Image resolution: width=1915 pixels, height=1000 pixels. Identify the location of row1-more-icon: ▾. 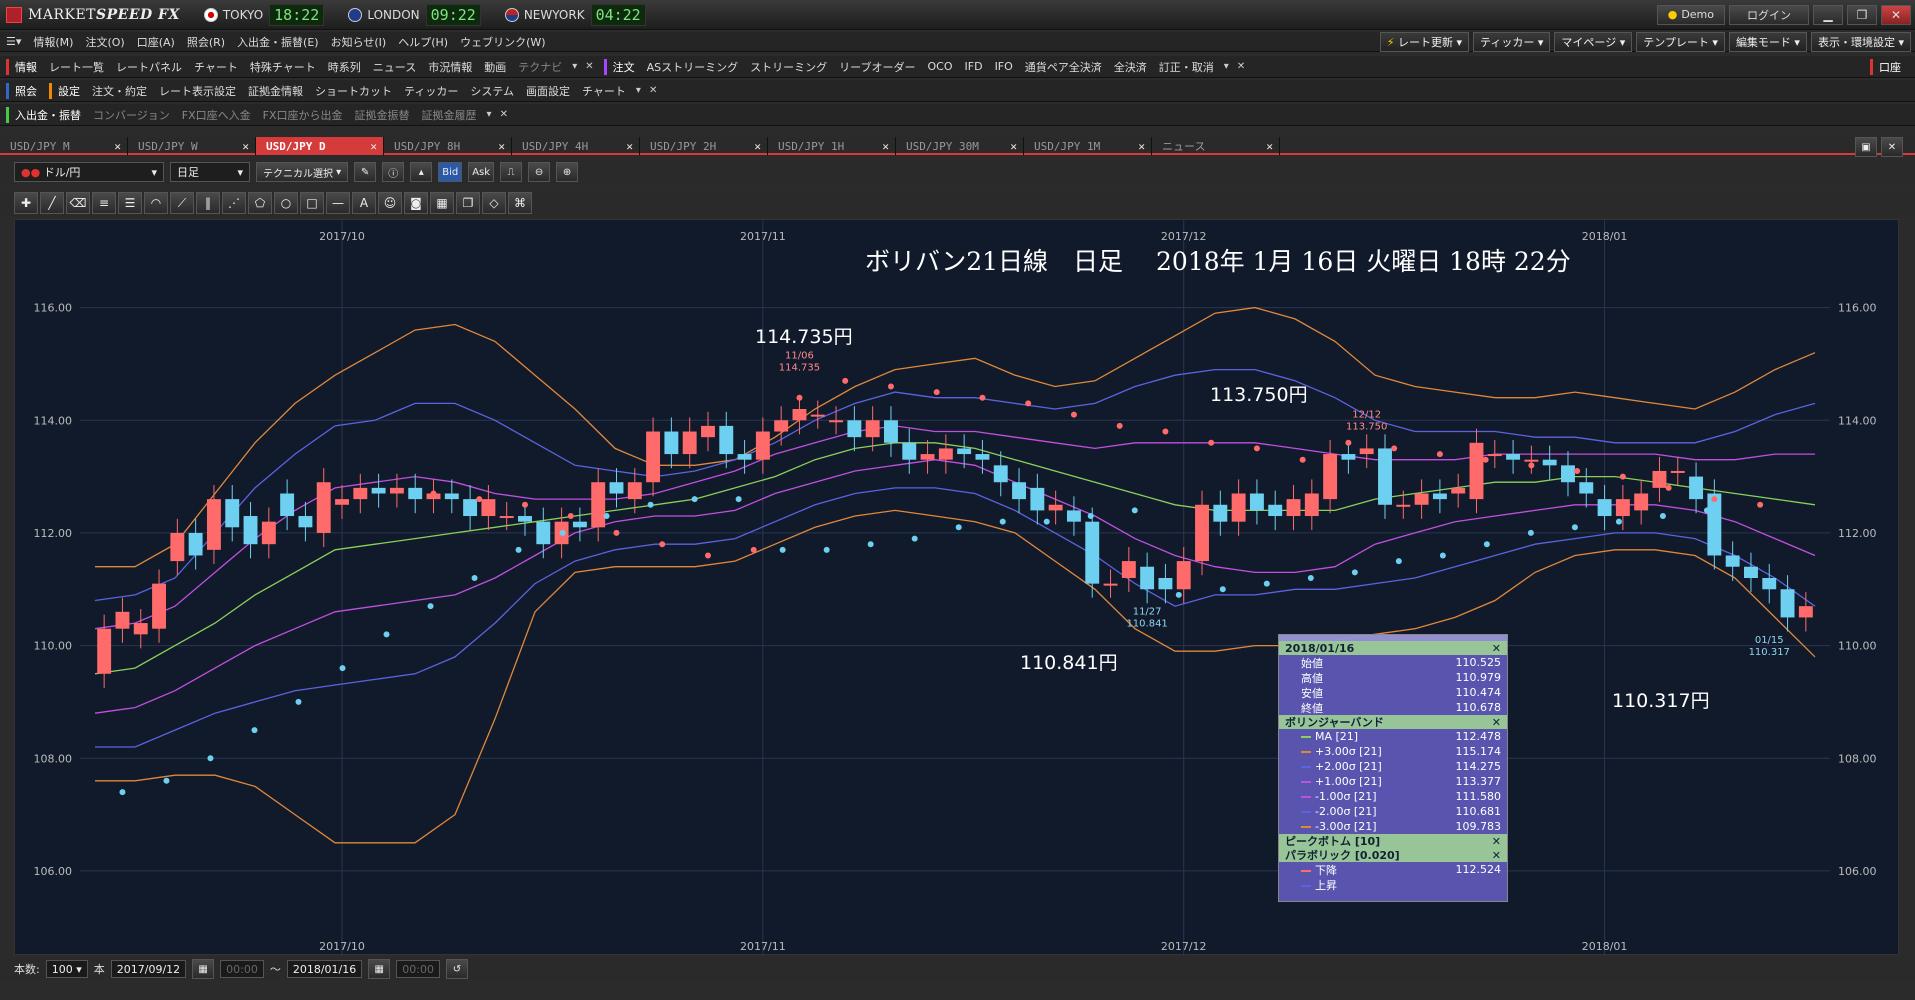
(574, 66).